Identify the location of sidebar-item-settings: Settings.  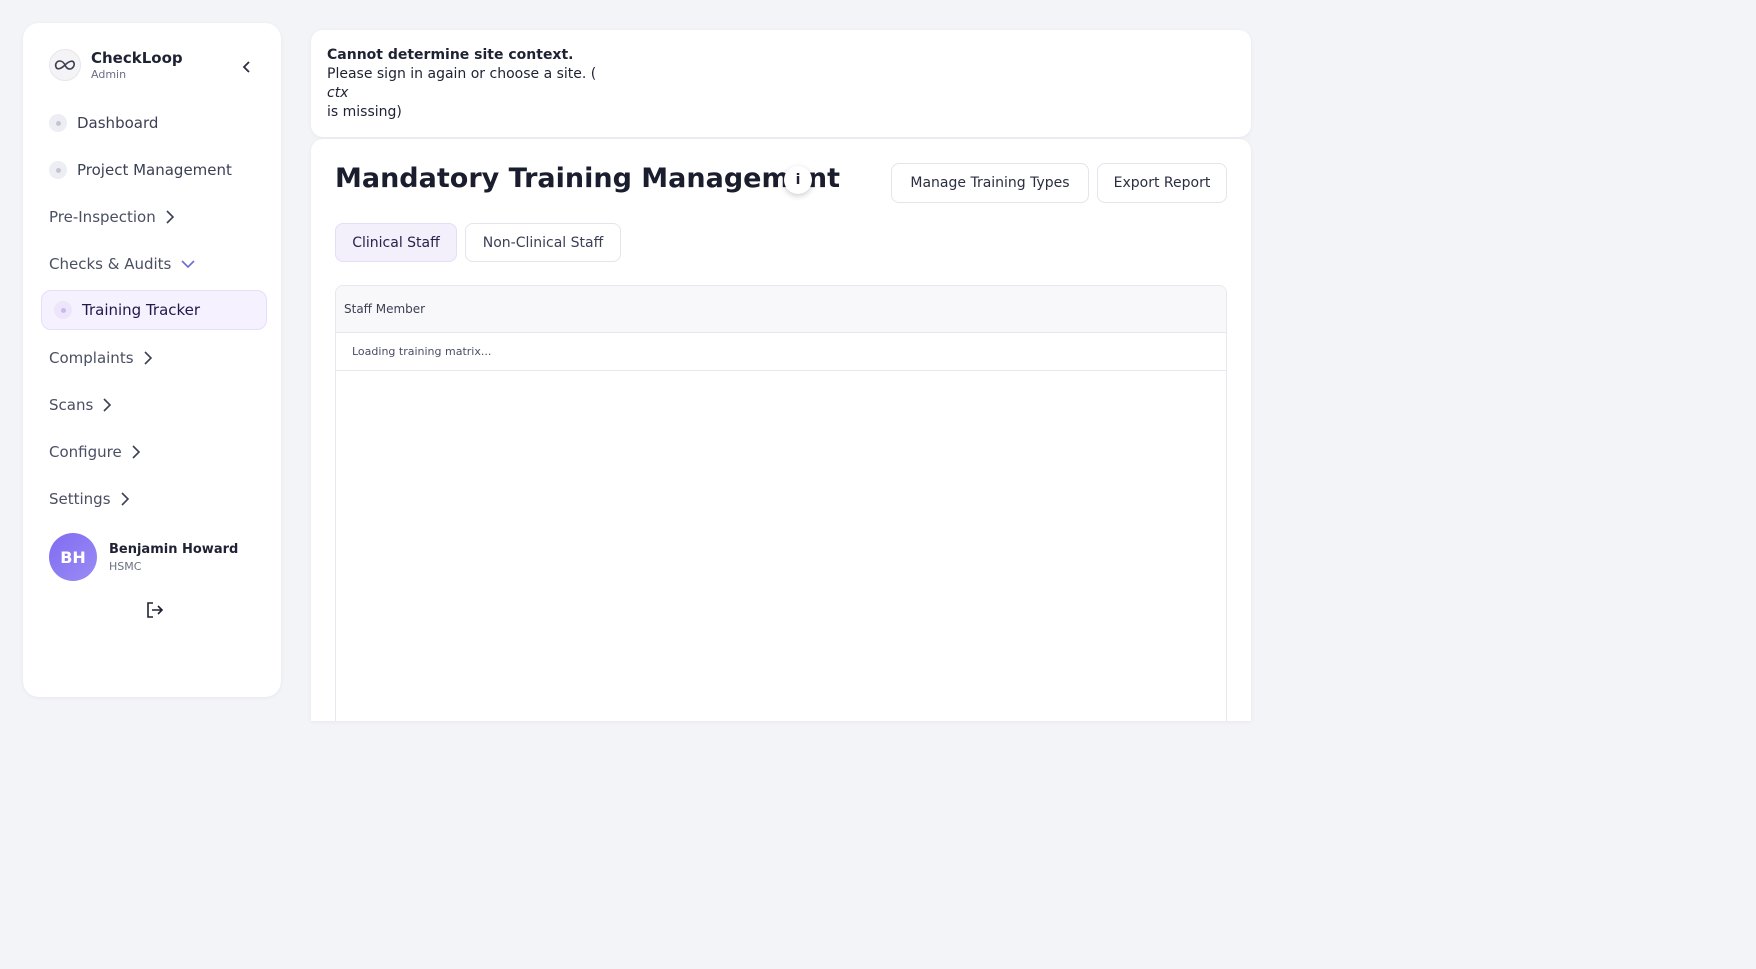
(154, 499).